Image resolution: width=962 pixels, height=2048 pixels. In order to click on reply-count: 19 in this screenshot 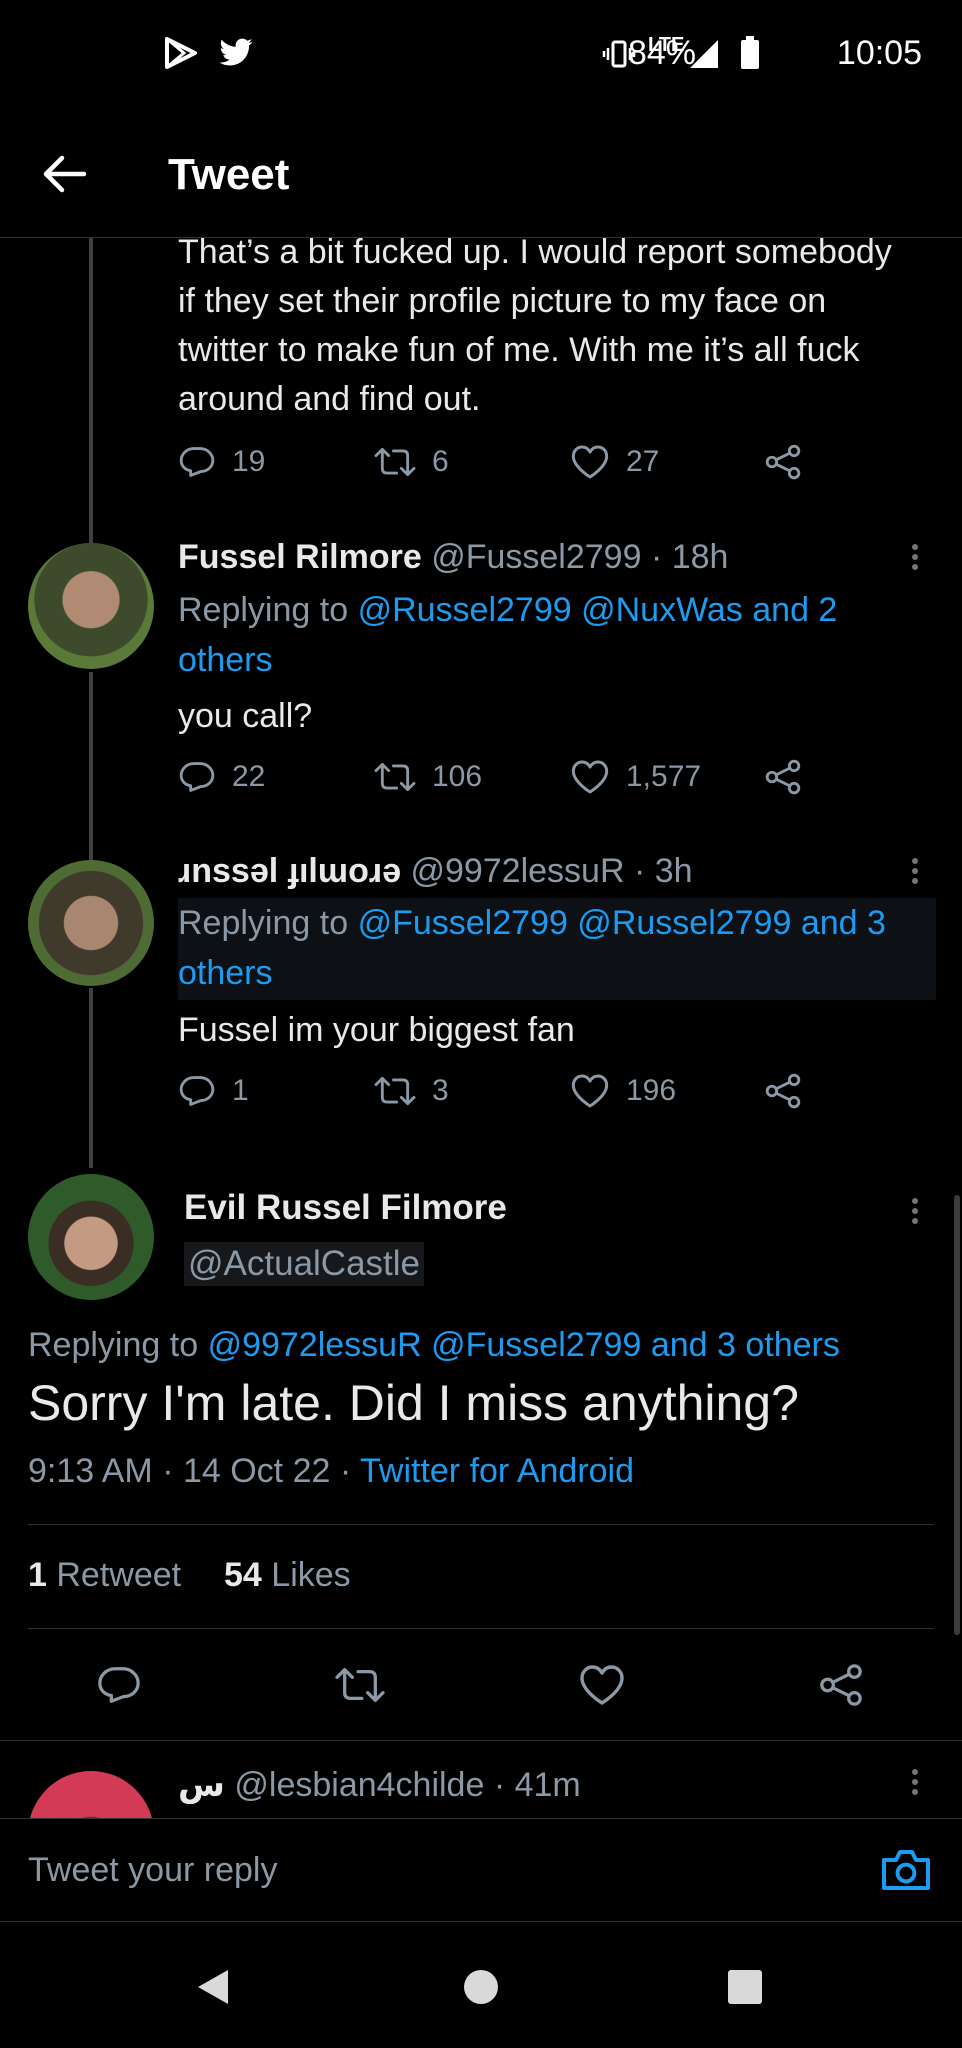, I will do `click(249, 461)`.